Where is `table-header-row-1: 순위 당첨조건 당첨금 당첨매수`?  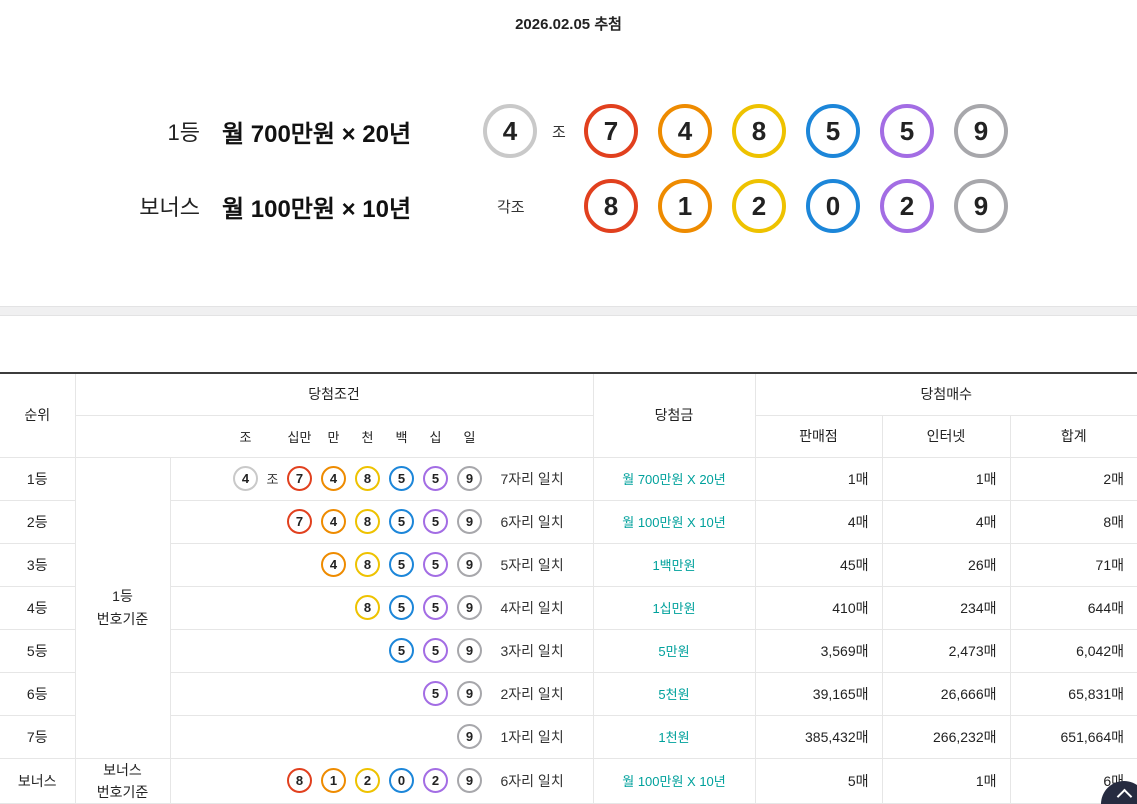 table-header-row-1: 순위 당첨조건 당첨금 당첨매수 is located at coordinates (568, 415).